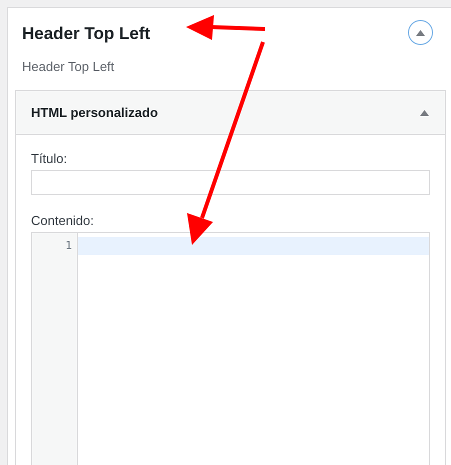  I want to click on widget-area-title: Header Top Left, so click(86, 34).